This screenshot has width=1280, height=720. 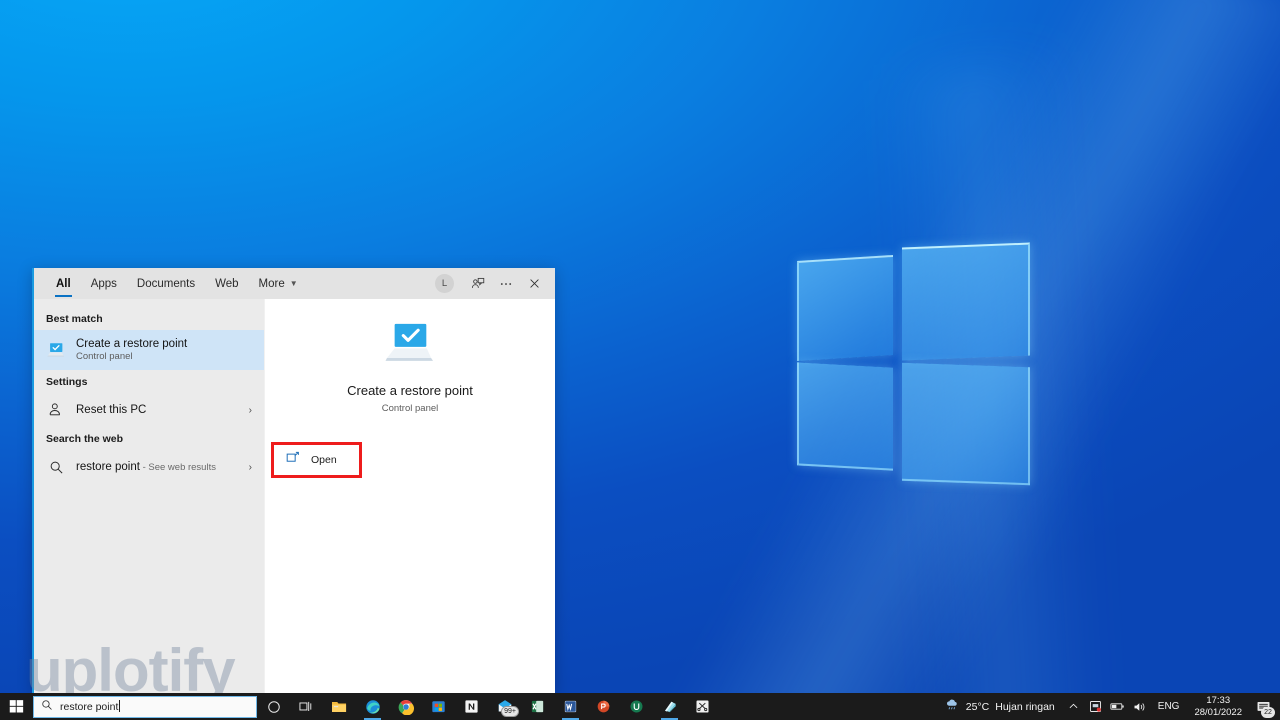 I want to click on tab-web-label: Web, so click(x=227, y=283).